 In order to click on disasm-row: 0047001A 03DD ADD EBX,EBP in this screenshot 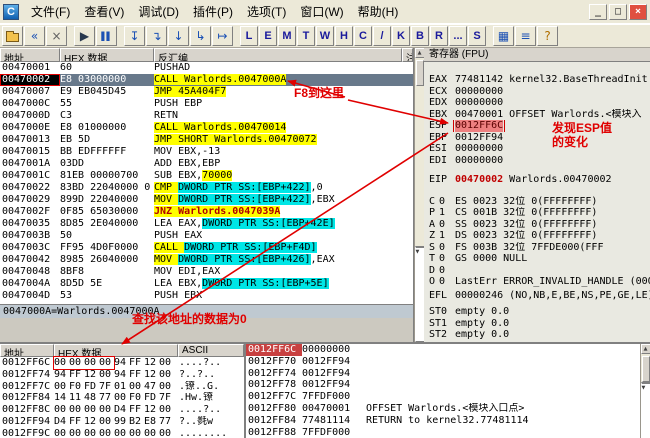, I will do `click(206, 164)`.